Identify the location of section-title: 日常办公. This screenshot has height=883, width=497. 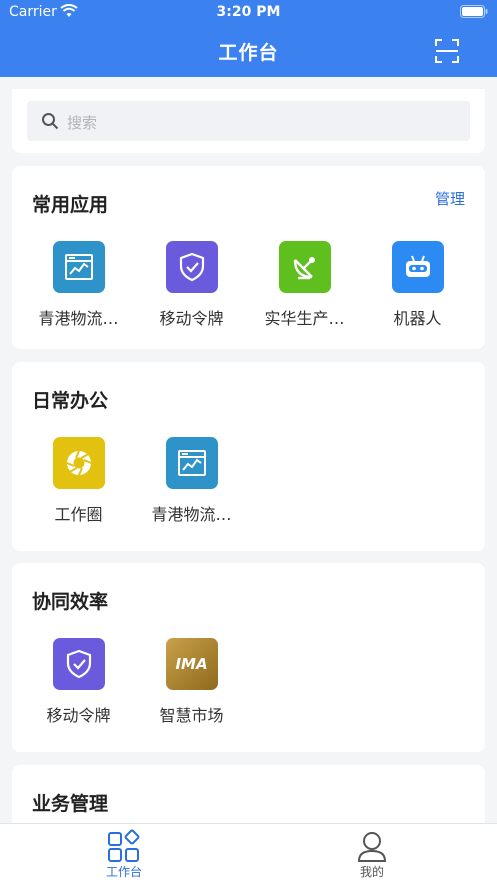
(70, 401).